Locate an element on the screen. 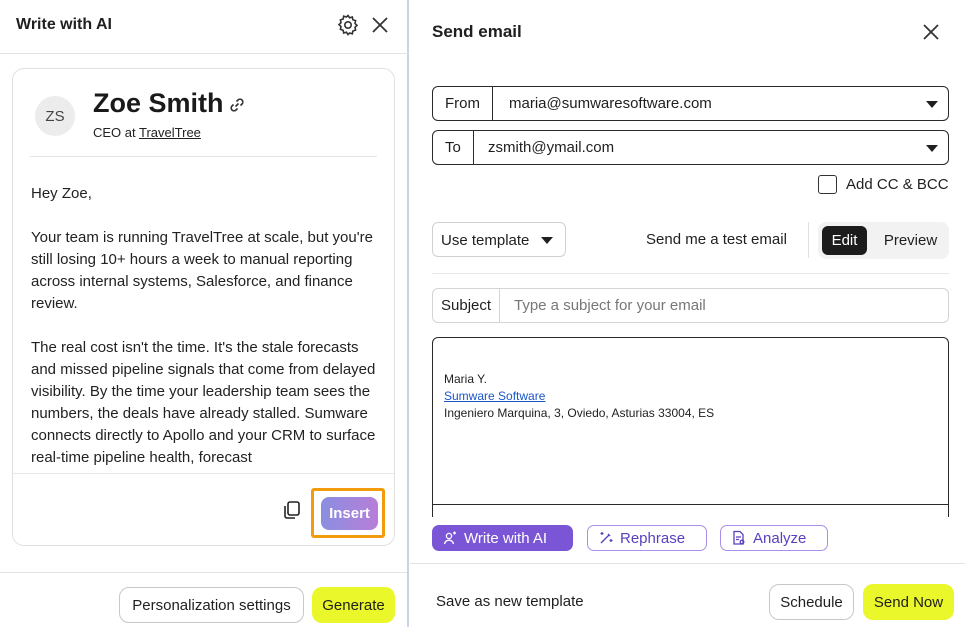 The height and width of the screenshot is (627, 965). contact-role: CEO at TravelTree is located at coordinates (147, 132).